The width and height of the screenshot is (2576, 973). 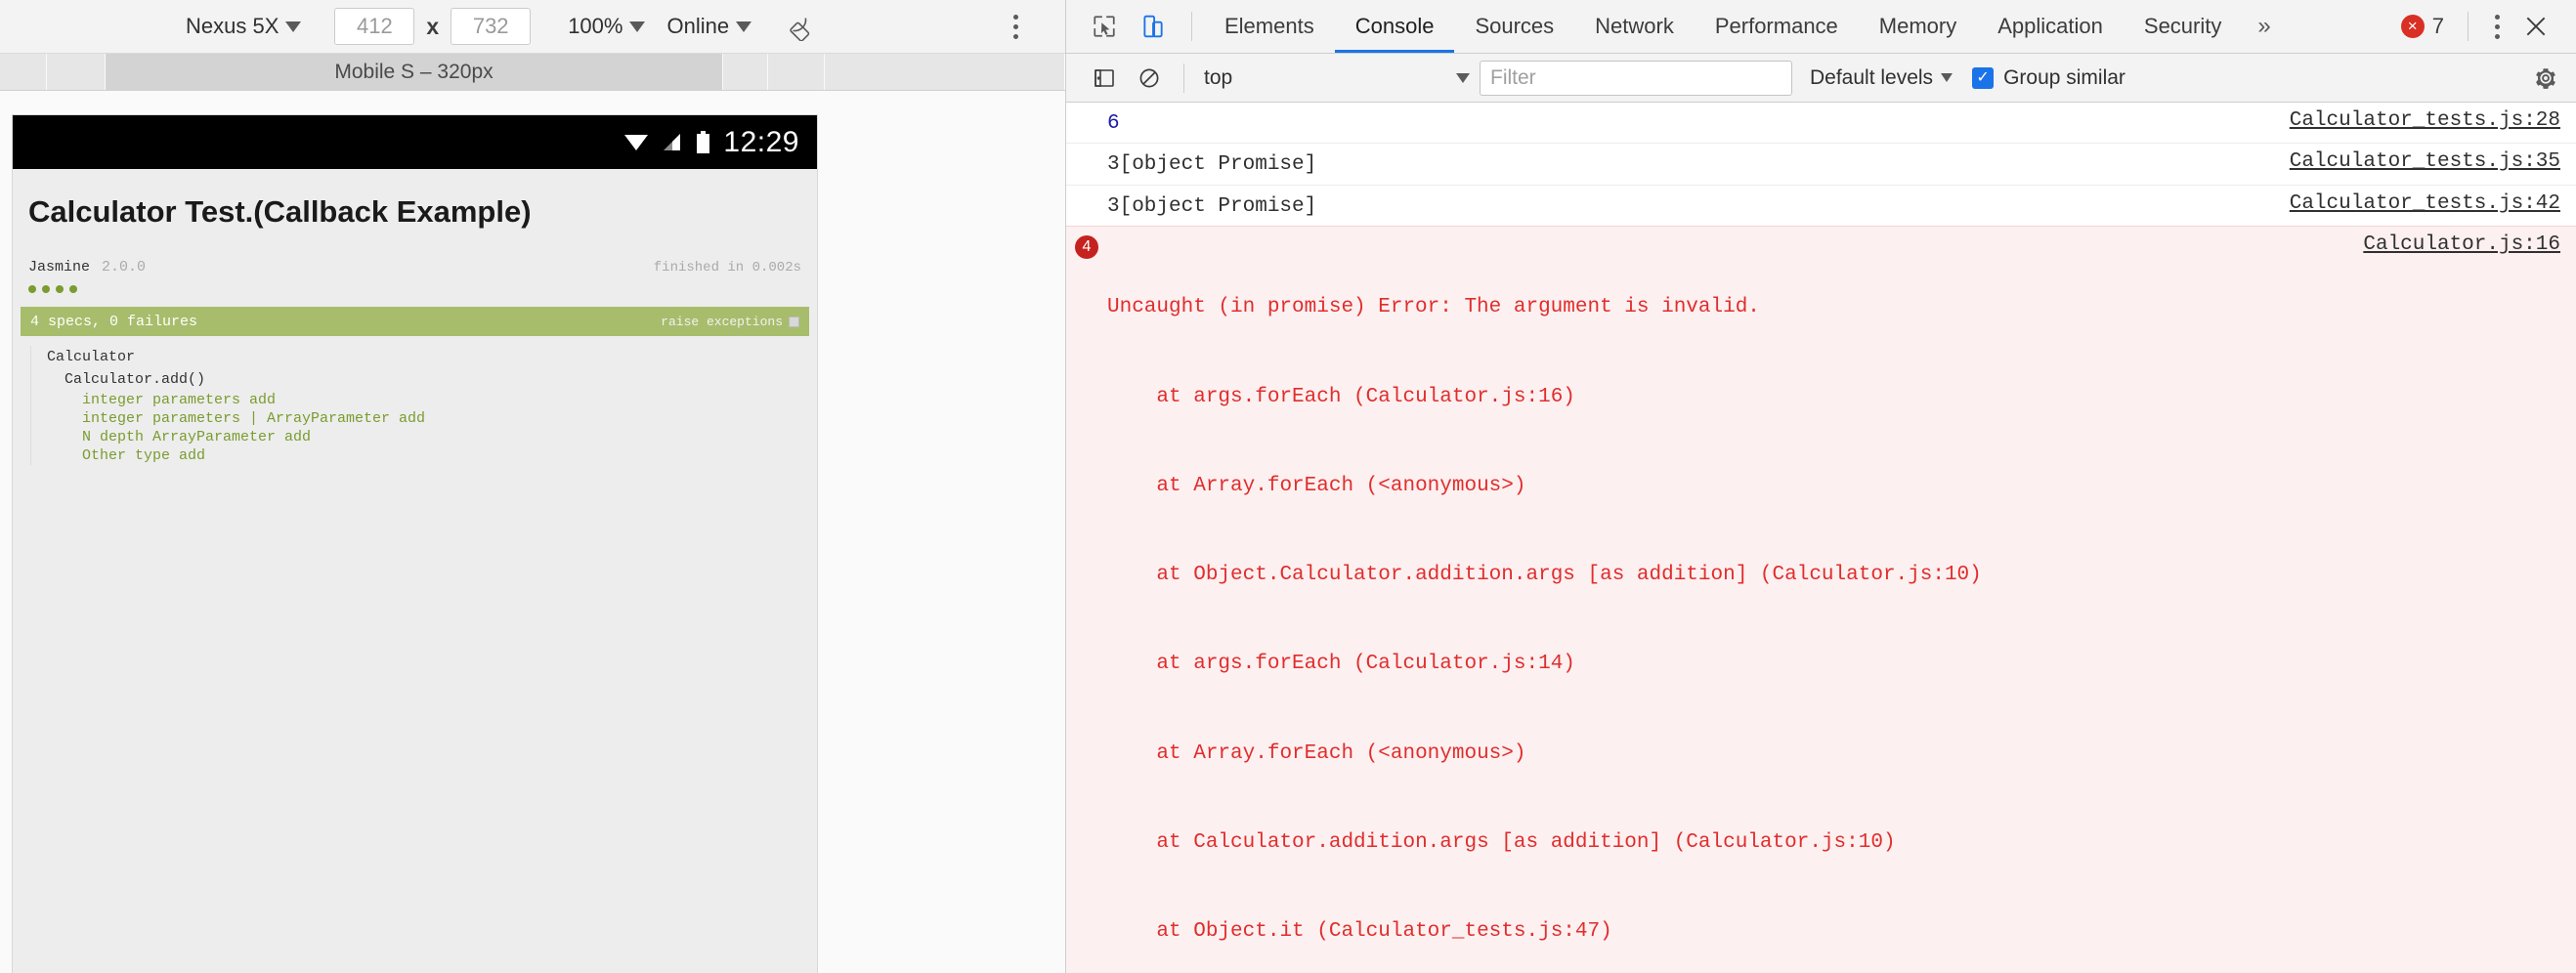 I want to click on ruler-segment-active: Mobile S – 320px, so click(x=415, y=72).